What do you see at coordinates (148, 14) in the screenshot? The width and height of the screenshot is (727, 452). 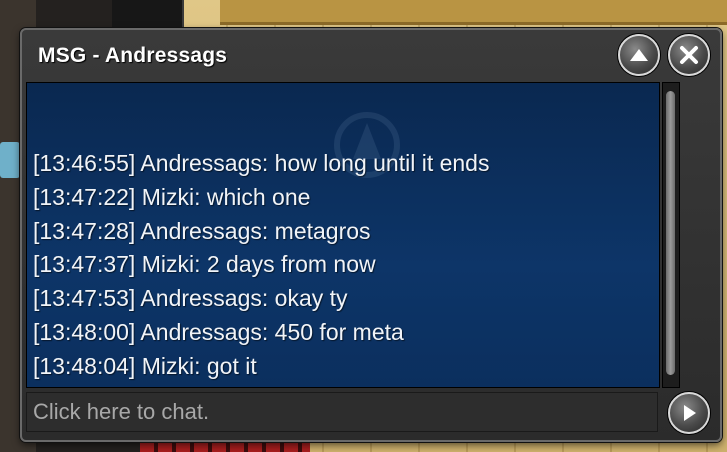 I see `game-pillar` at bounding box center [148, 14].